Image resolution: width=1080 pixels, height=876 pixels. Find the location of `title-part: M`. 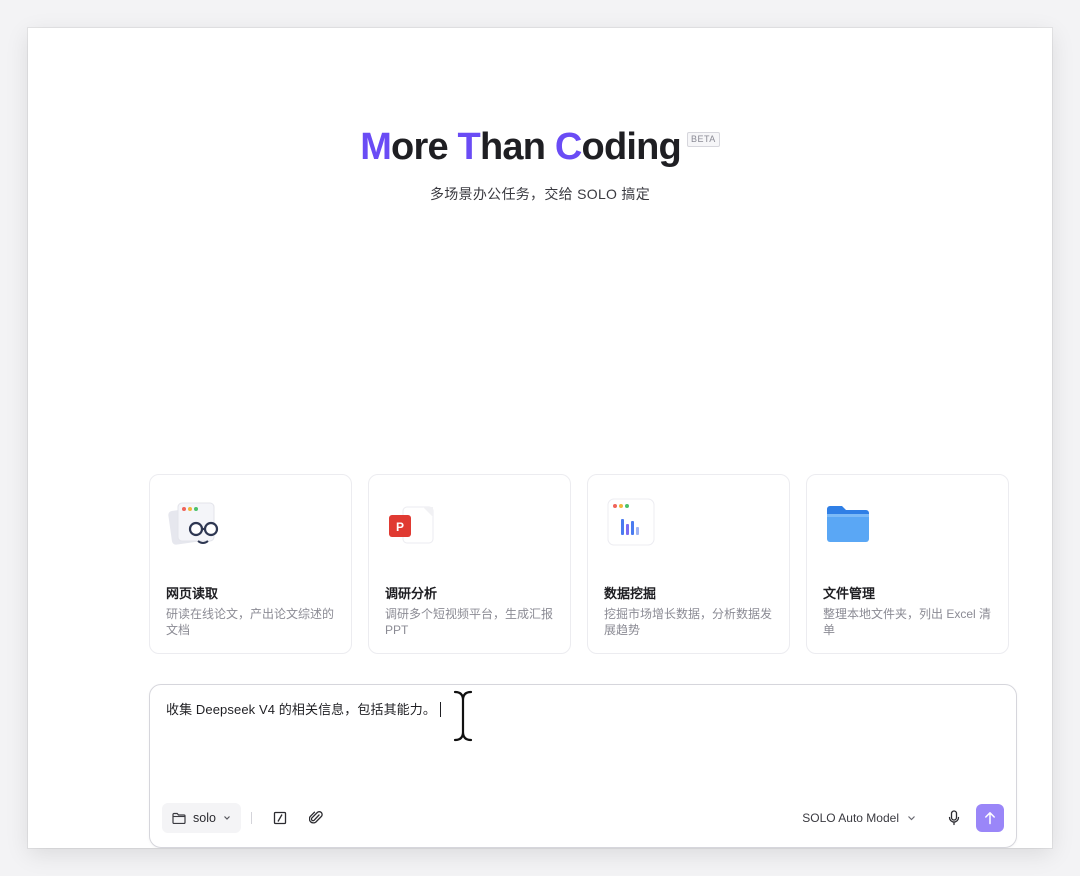

title-part: M is located at coordinates (376, 147).